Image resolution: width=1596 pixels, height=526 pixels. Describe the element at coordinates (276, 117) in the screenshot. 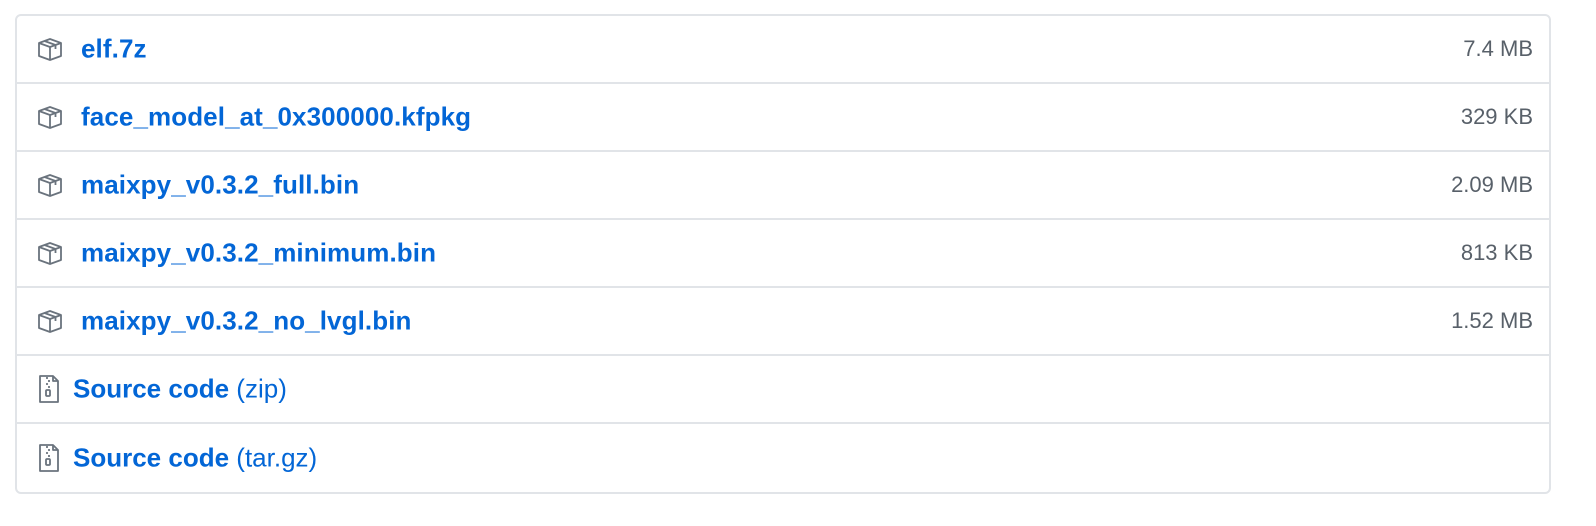

I see `asset-link-face-model: face_model_at_0x300000.kfpkg` at that location.